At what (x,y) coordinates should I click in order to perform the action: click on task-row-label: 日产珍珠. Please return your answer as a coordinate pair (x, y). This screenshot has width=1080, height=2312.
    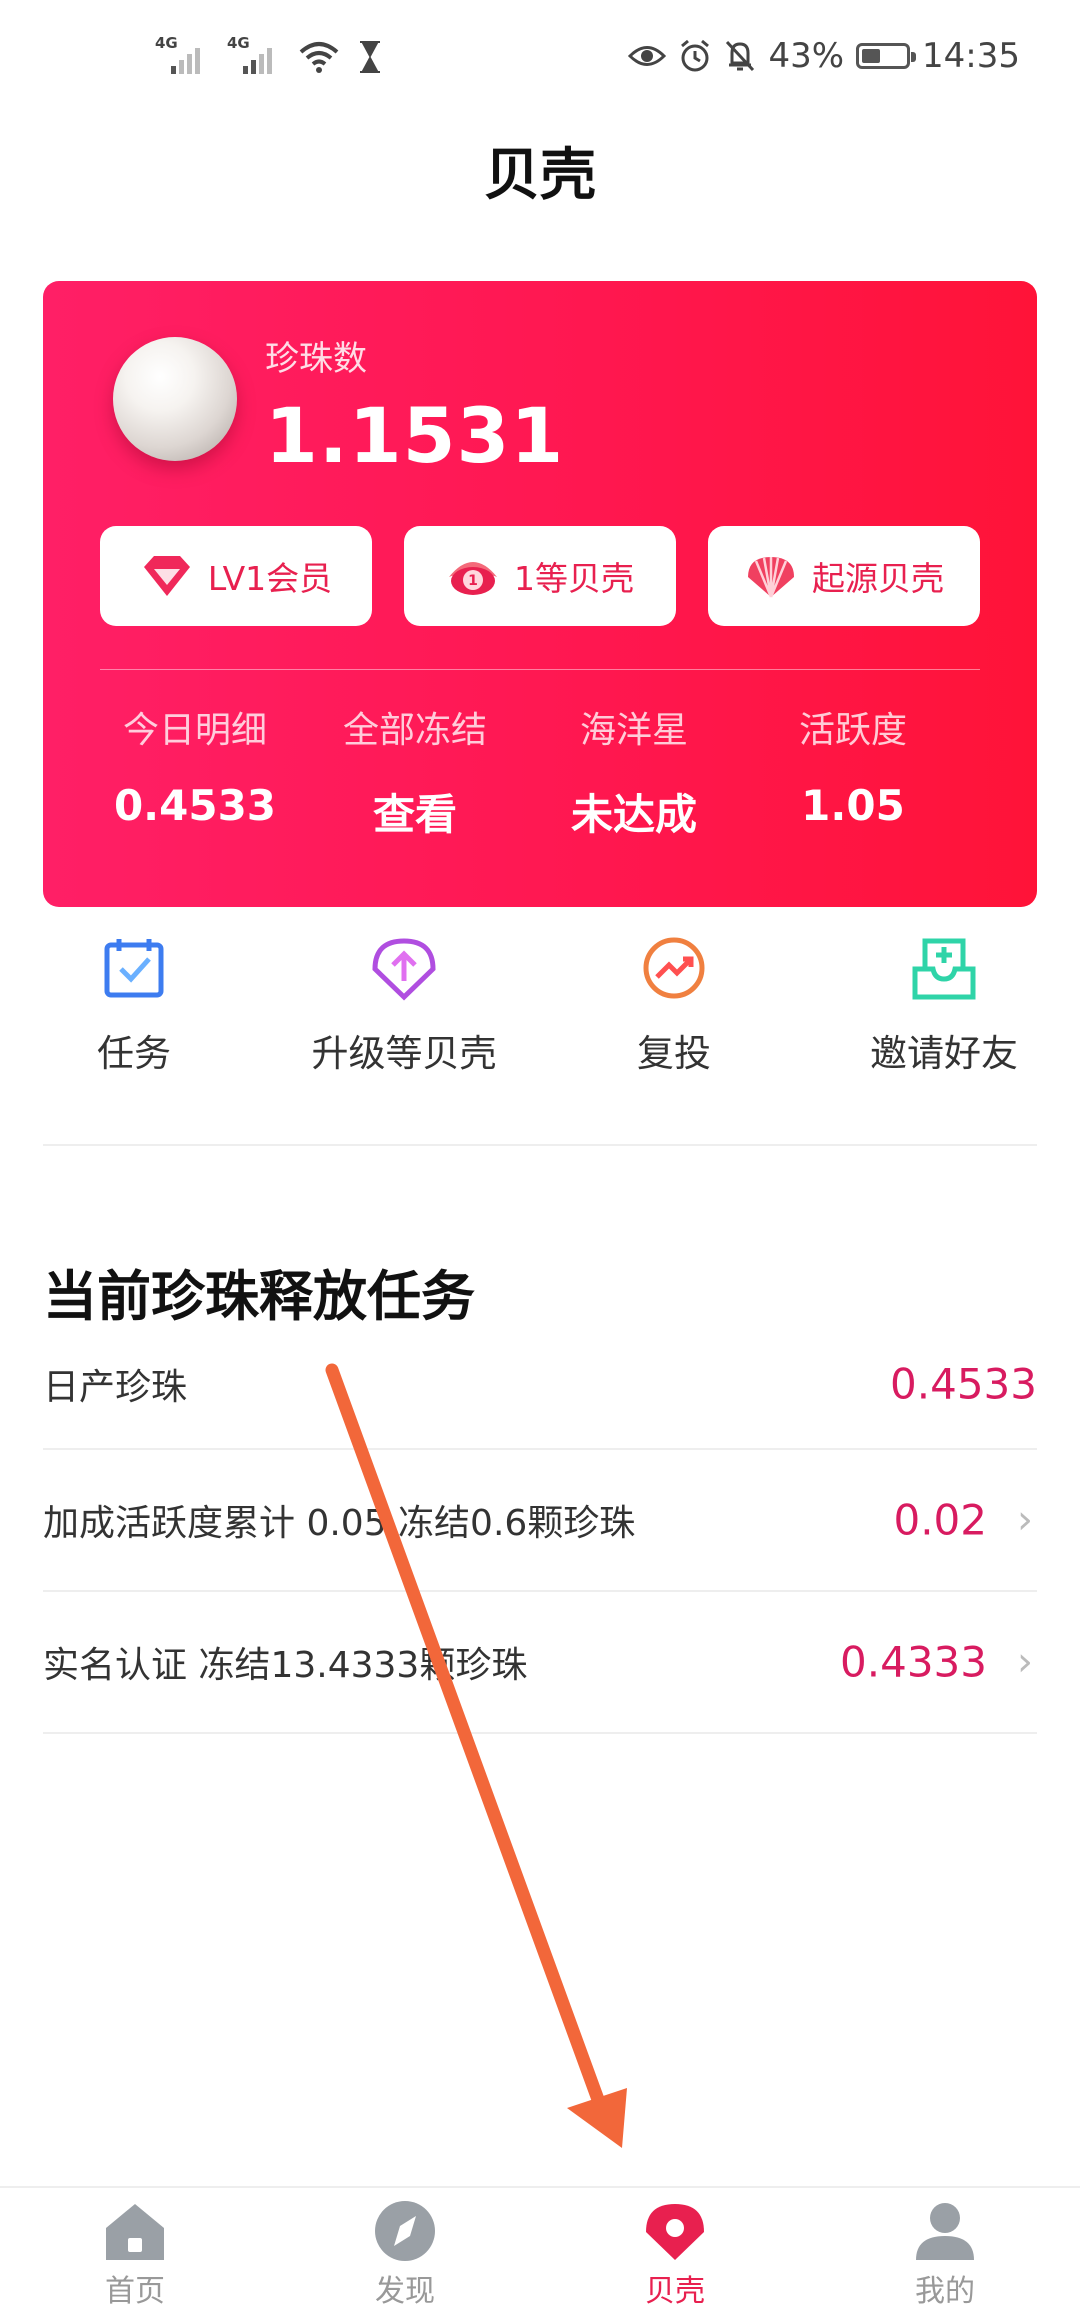
    Looking at the image, I should click on (115, 1387).